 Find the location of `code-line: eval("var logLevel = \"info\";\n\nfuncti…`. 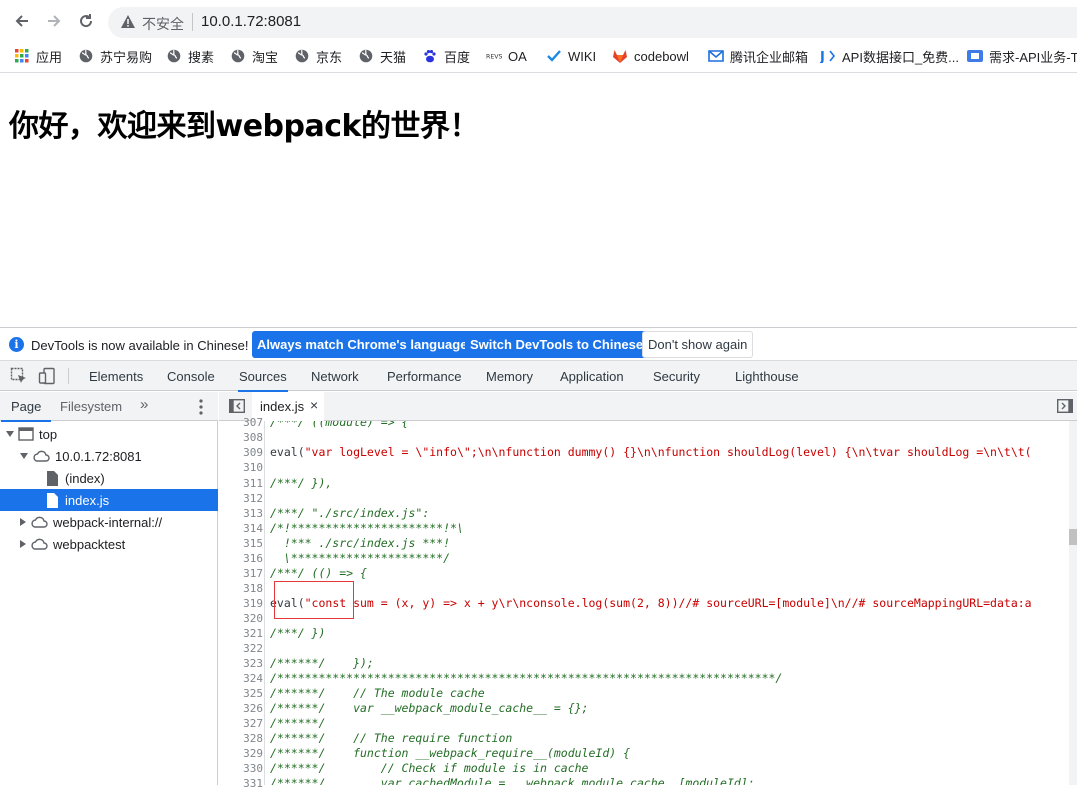

code-line: eval("var logLevel = \"info\";\n\nfuncti… is located at coordinates (651, 452).